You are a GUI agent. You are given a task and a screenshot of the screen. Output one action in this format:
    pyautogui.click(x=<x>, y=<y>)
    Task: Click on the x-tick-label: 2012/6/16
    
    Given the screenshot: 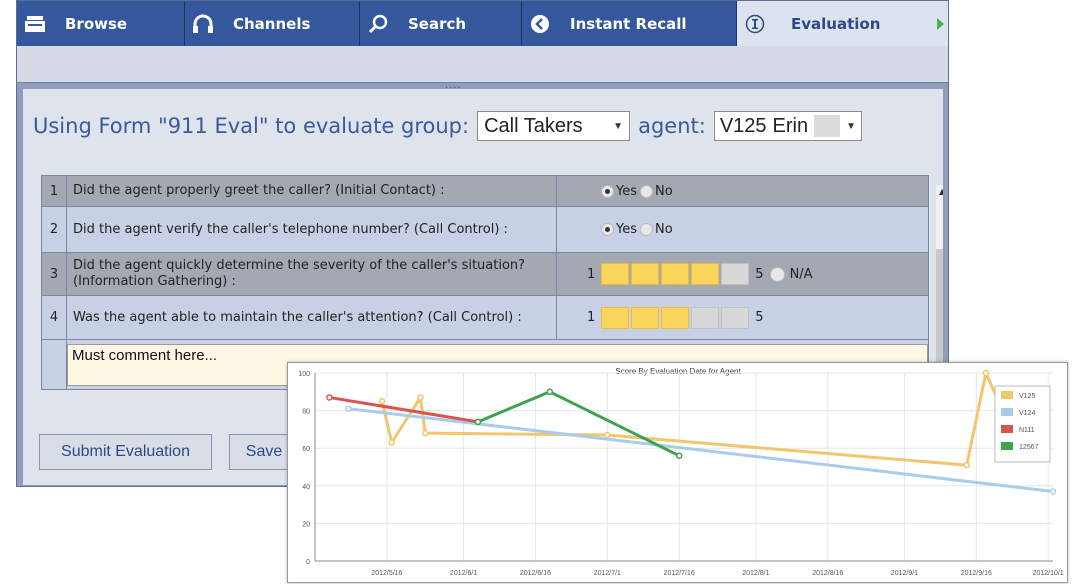 What is the action you would take?
    pyautogui.click(x=535, y=573)
    